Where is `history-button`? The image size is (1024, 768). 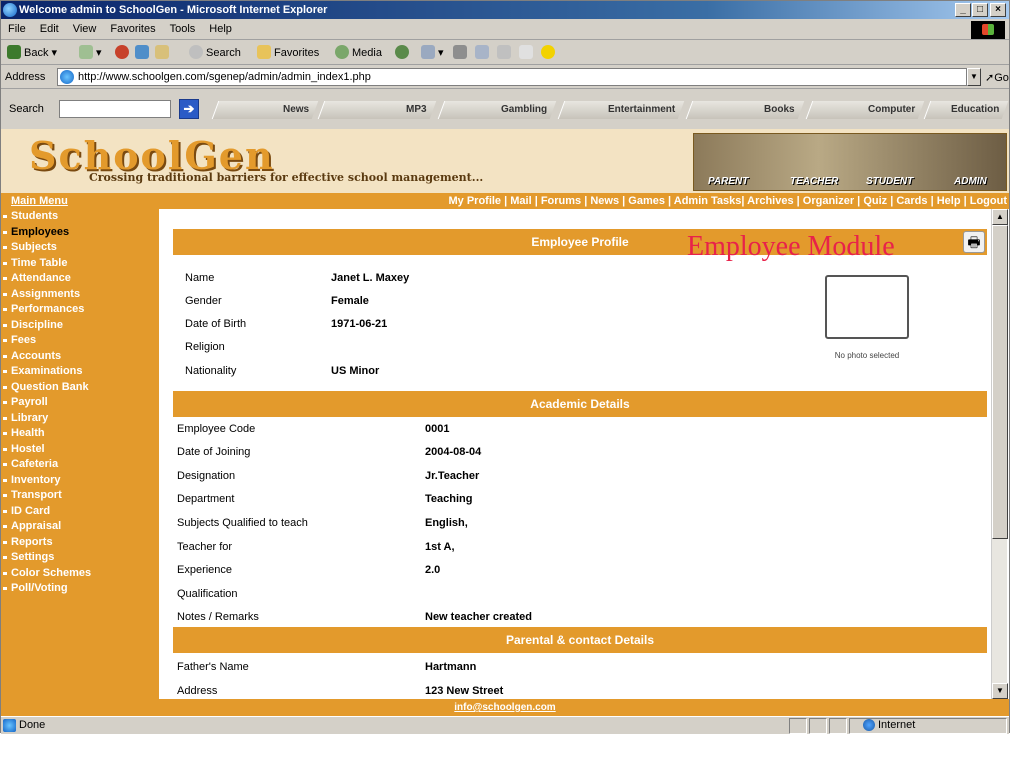
history-button is located at coordinates (403, 52).